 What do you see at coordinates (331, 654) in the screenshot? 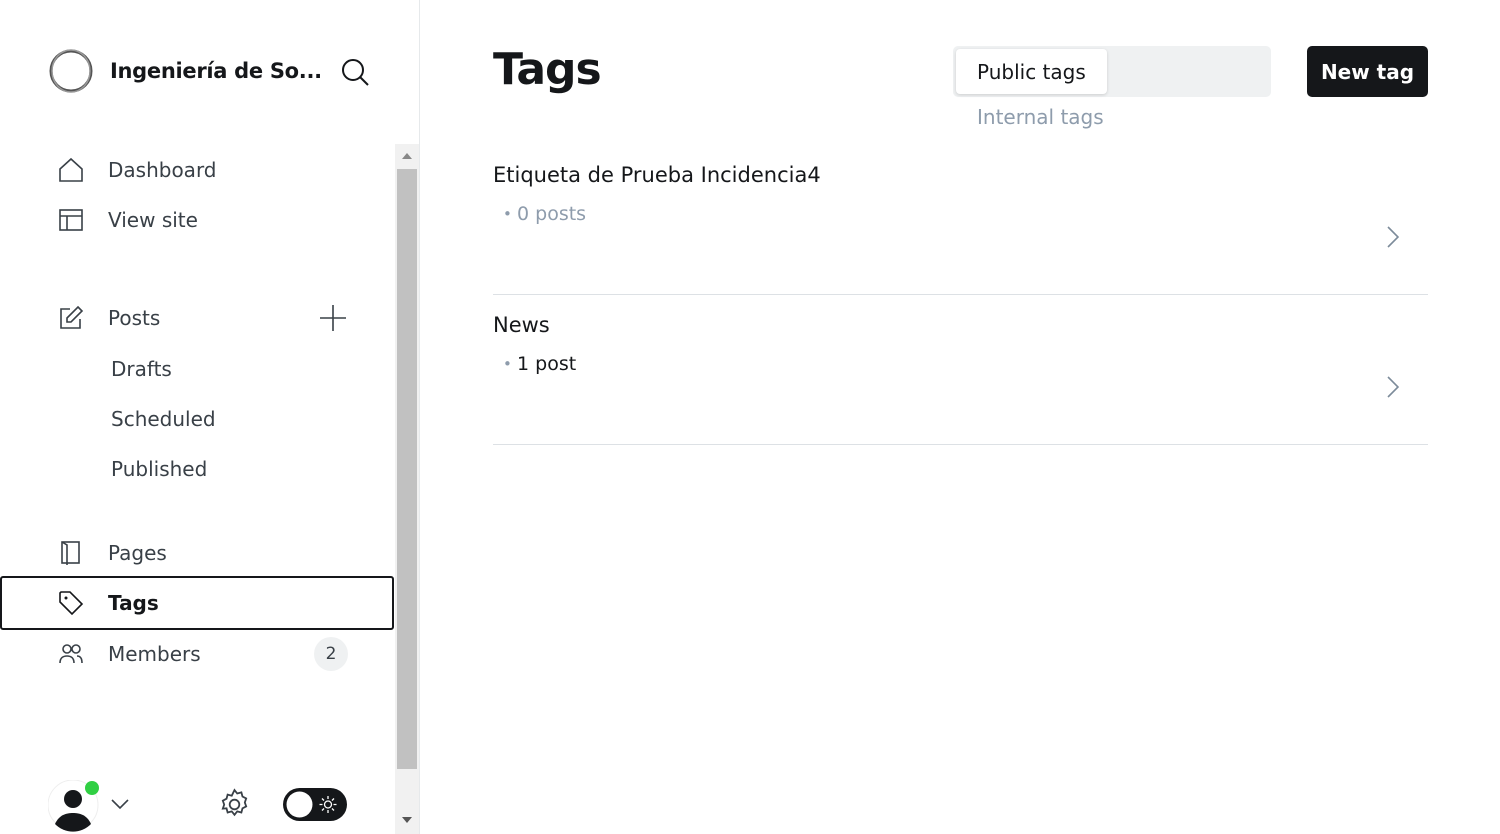
I see `members-count-badge: 2` at bounding box center [331, 654].